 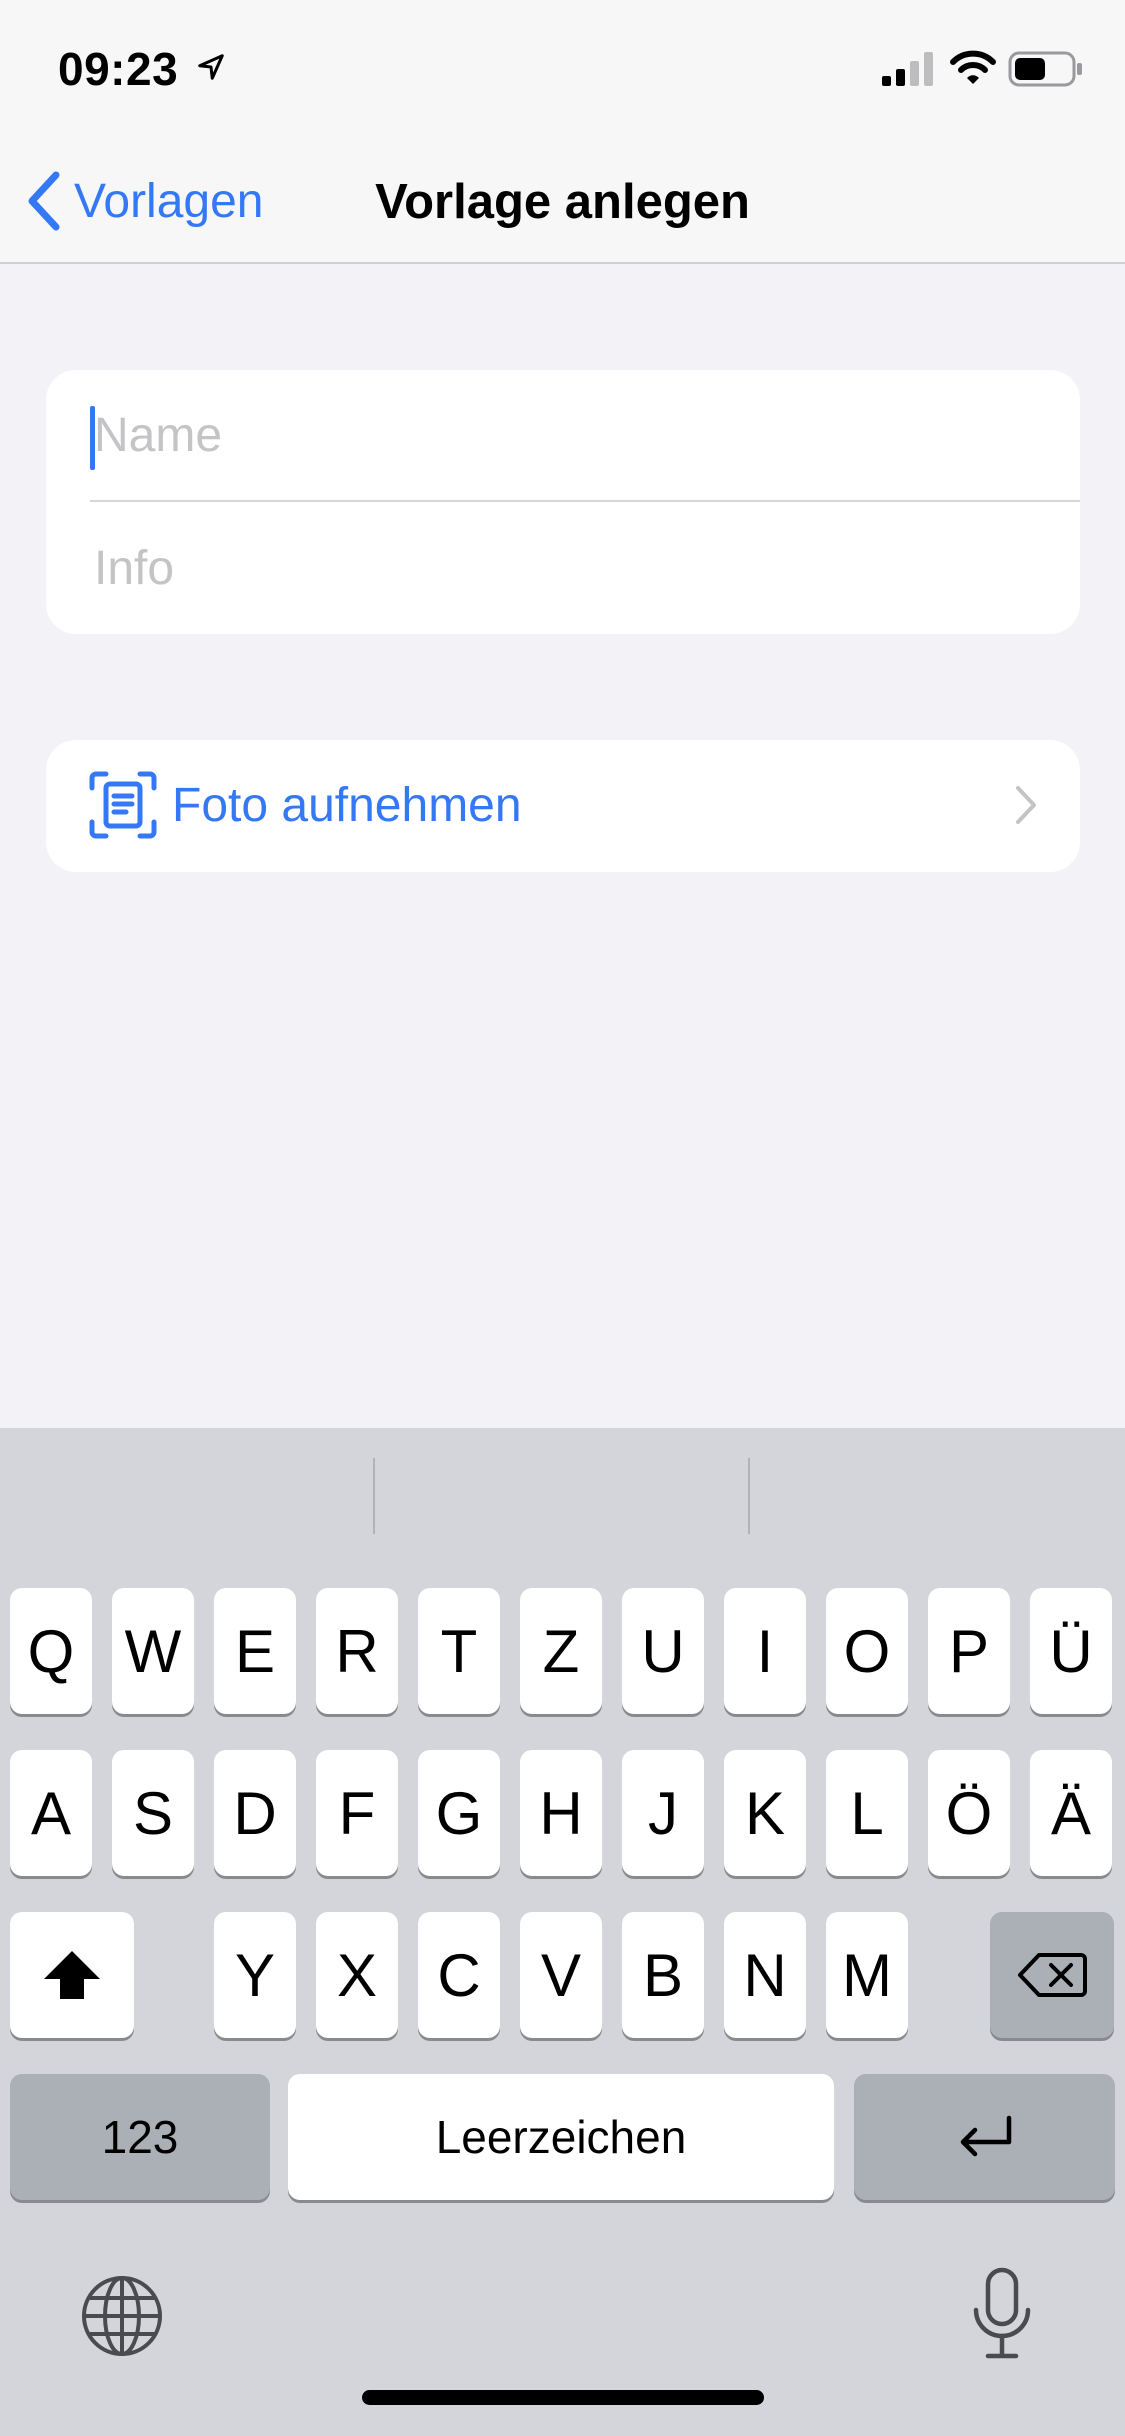 I want to click on cellular-signal-icon, so click(x=907, y=69).